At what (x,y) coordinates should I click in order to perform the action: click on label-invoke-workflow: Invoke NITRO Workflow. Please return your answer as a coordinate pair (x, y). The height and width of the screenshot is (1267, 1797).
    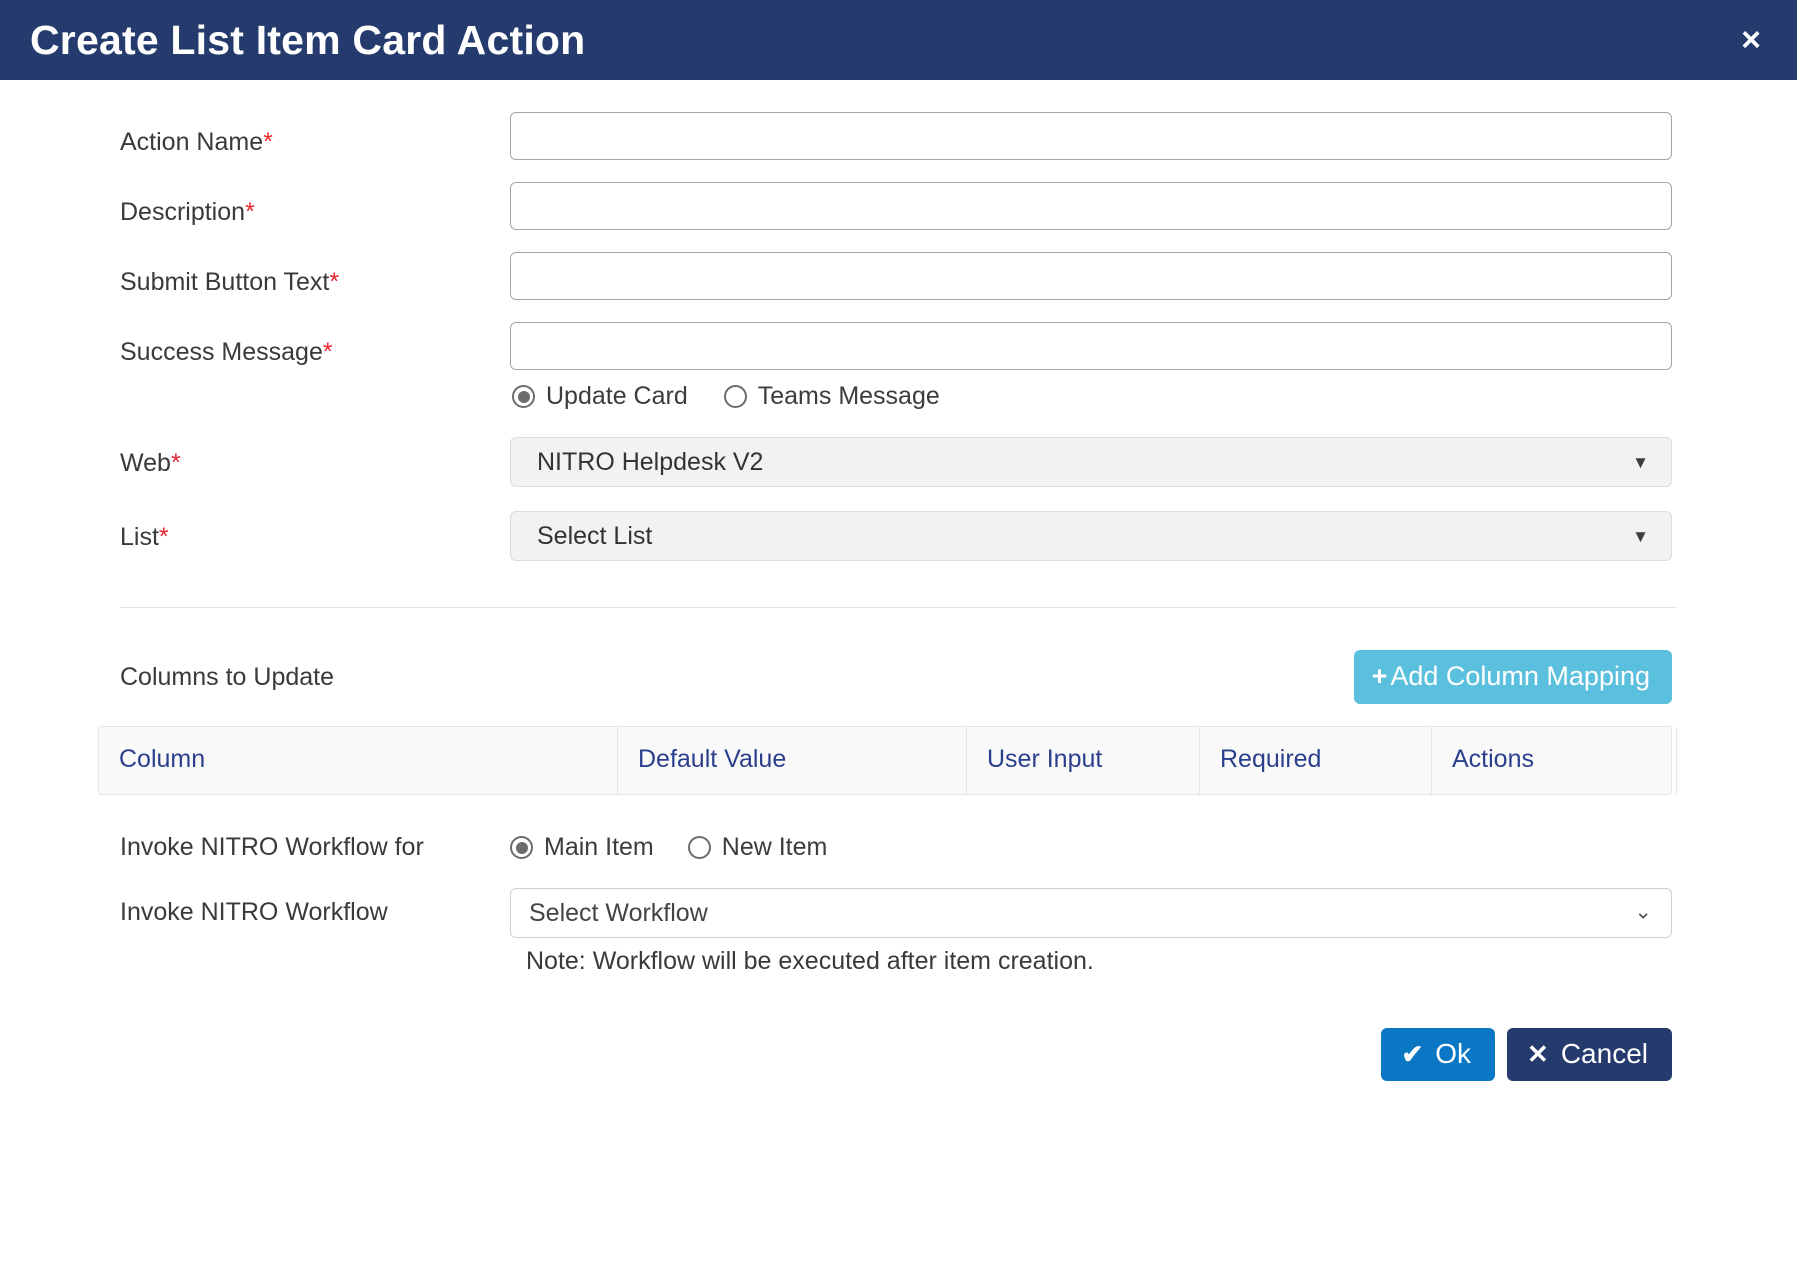
    Looking at the image, I should click on (254, 912).